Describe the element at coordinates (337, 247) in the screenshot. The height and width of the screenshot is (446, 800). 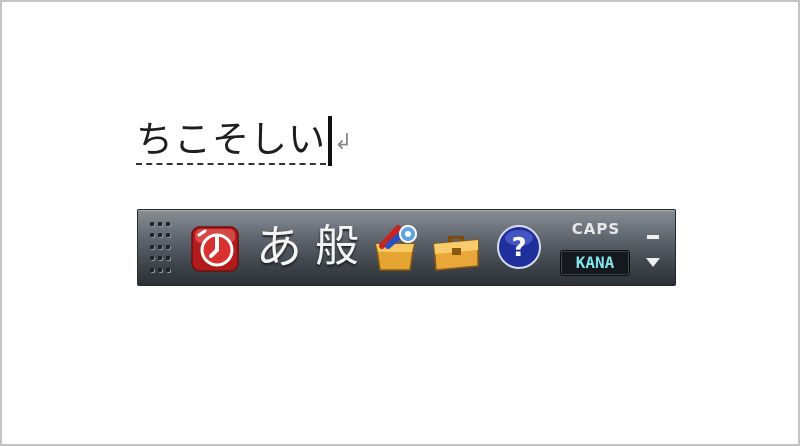
I see `conversion-mode-button: 般` at that location.